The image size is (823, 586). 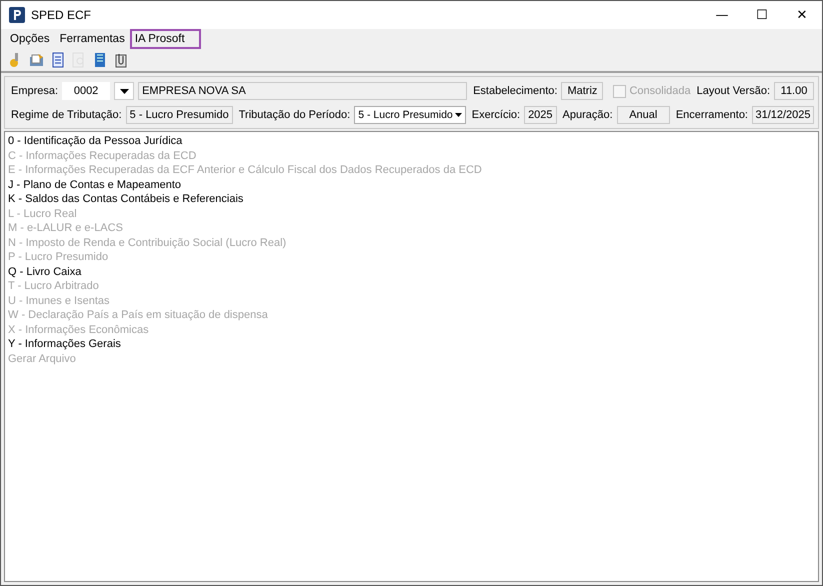 What do you see at coordinates (411, 141) in the screenshot?
I see `block-list-item: 0 - Identificação da Pessoa Jurídica` at bounding box center [411, 141].